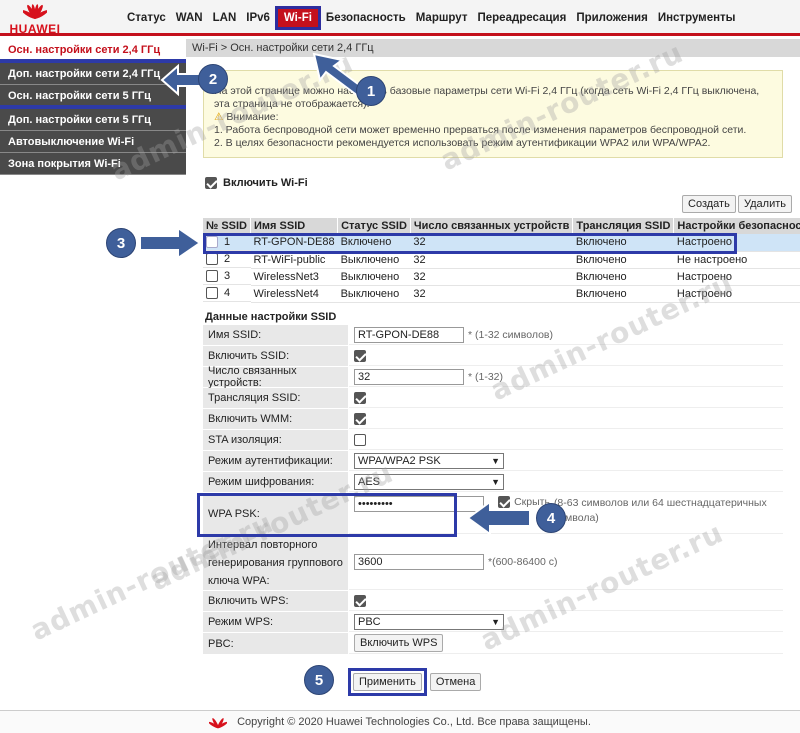 The image size is (800, 733). Describe the element at coordinates (409, 376) in the screenshot. I see `devices-input: 32` at that location.